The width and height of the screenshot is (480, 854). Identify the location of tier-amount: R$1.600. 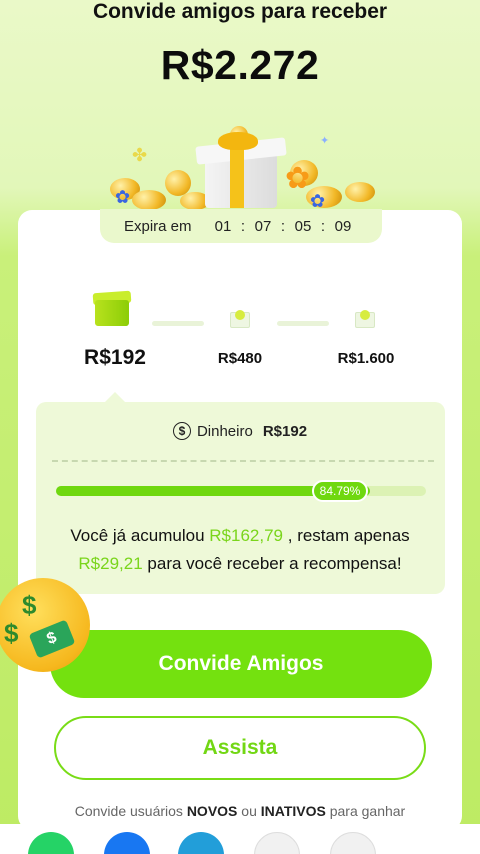
(366, 358).